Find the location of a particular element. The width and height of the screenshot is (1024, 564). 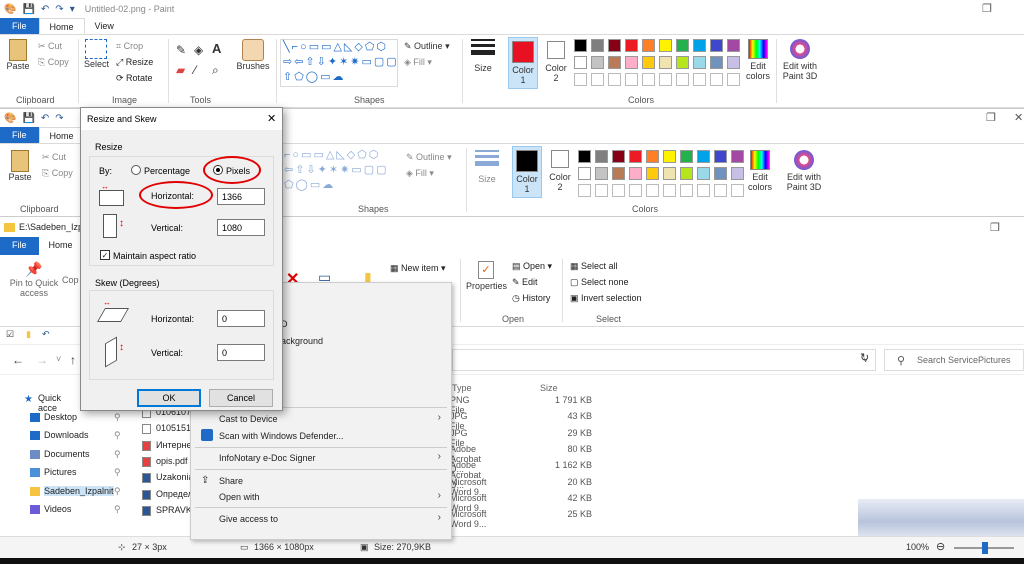

chevron-down-icon: ˅ is located at coordinates (58, 359).